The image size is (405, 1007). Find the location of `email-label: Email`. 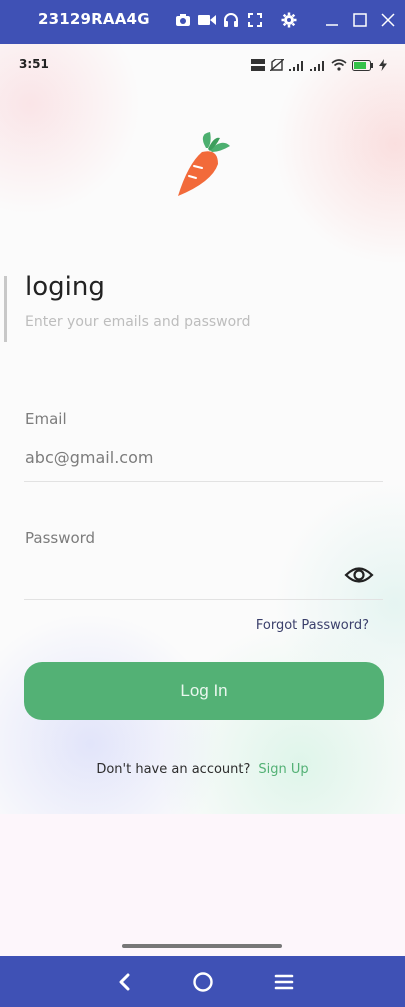

email-label: Email is located at coordinates (46, 419).